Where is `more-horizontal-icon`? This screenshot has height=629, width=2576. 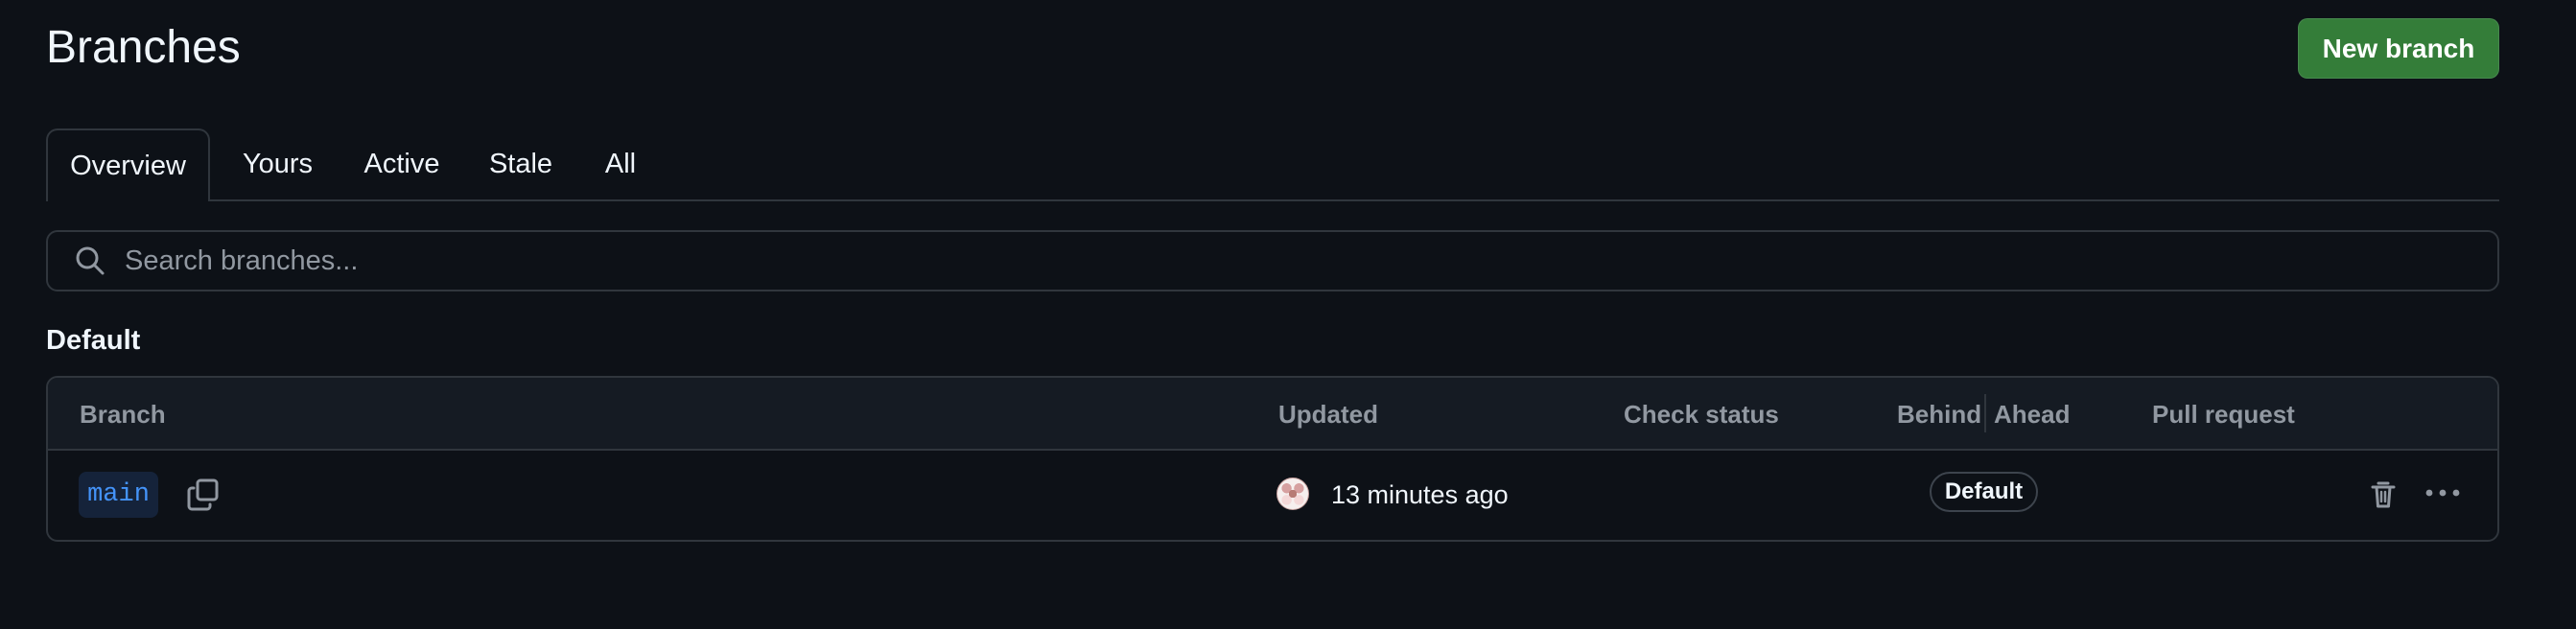
more-horizontal-icon is located at coordinates (2443, 493).